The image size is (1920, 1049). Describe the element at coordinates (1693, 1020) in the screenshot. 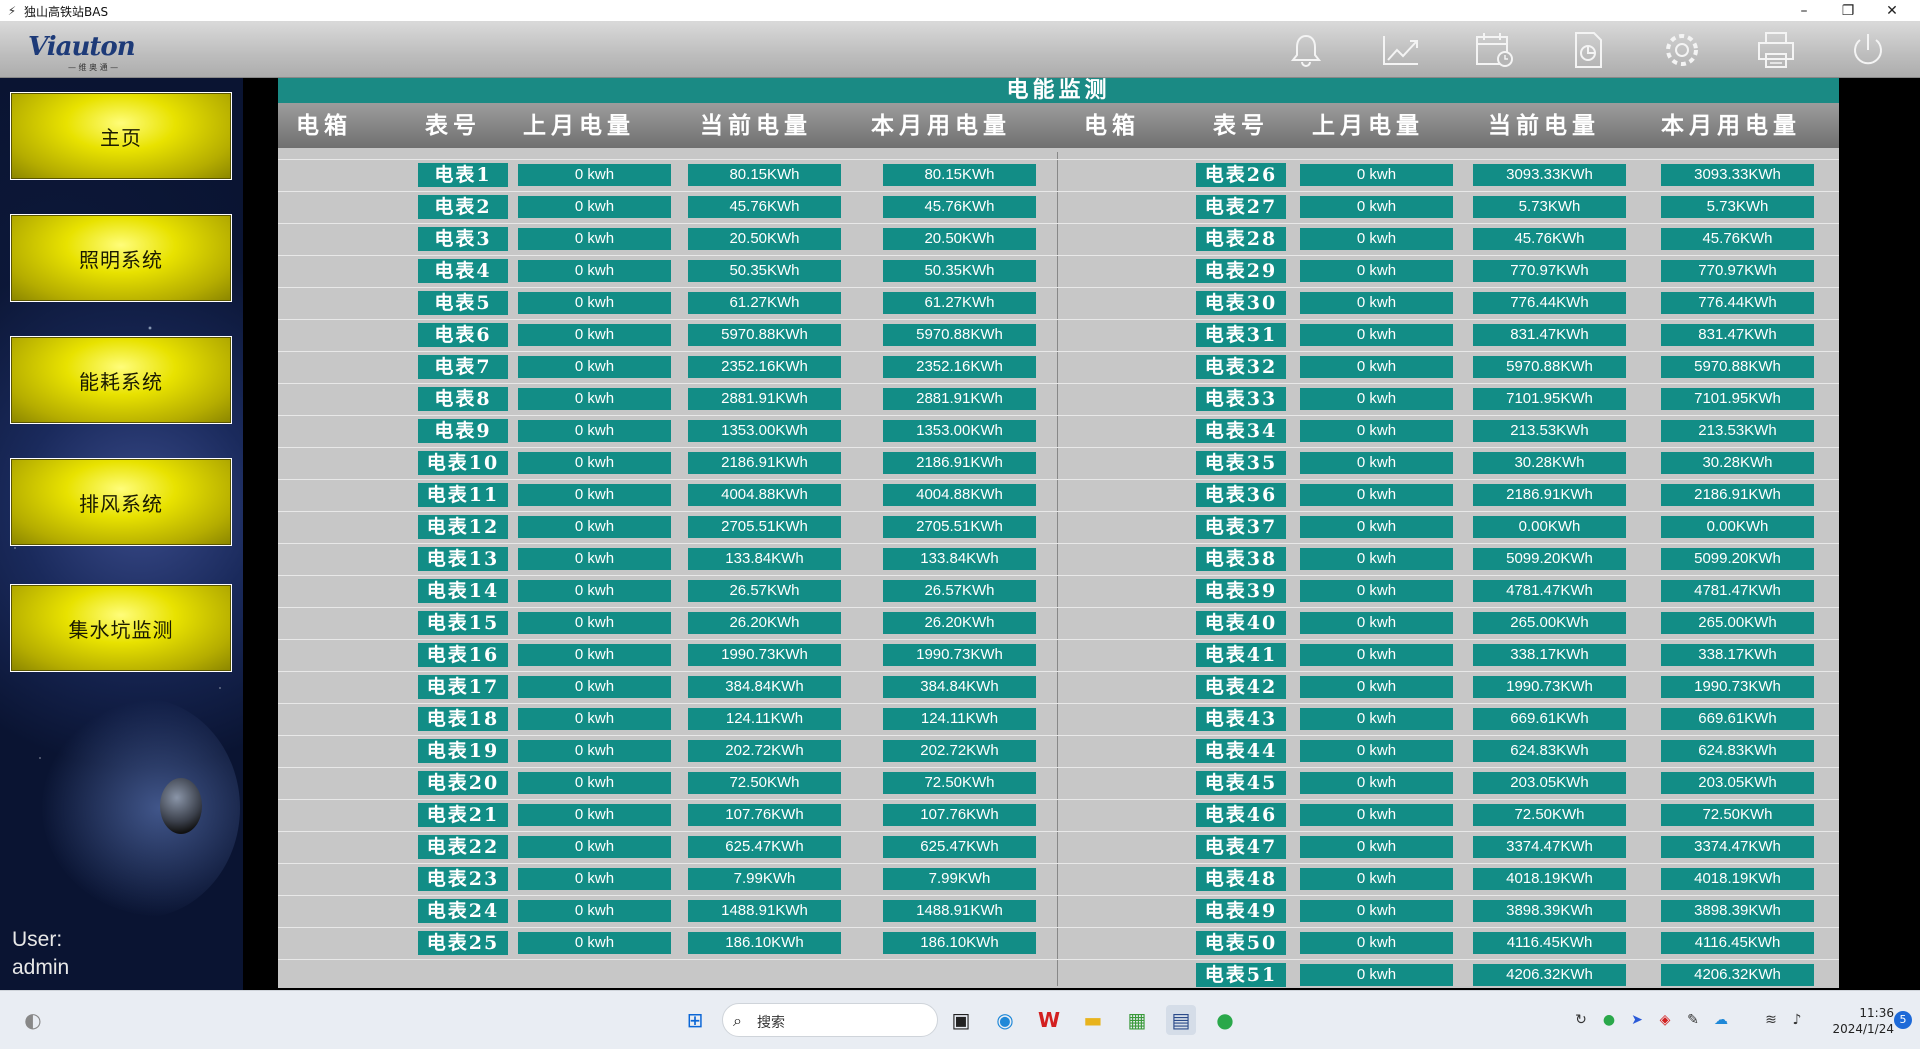

I see `tray-app-icon: ✎` at that location.